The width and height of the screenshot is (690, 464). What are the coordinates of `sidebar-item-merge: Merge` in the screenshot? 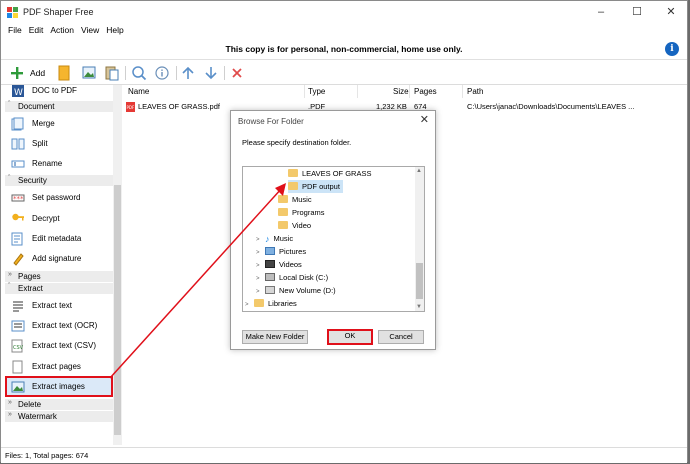 It's located at (59, 124).